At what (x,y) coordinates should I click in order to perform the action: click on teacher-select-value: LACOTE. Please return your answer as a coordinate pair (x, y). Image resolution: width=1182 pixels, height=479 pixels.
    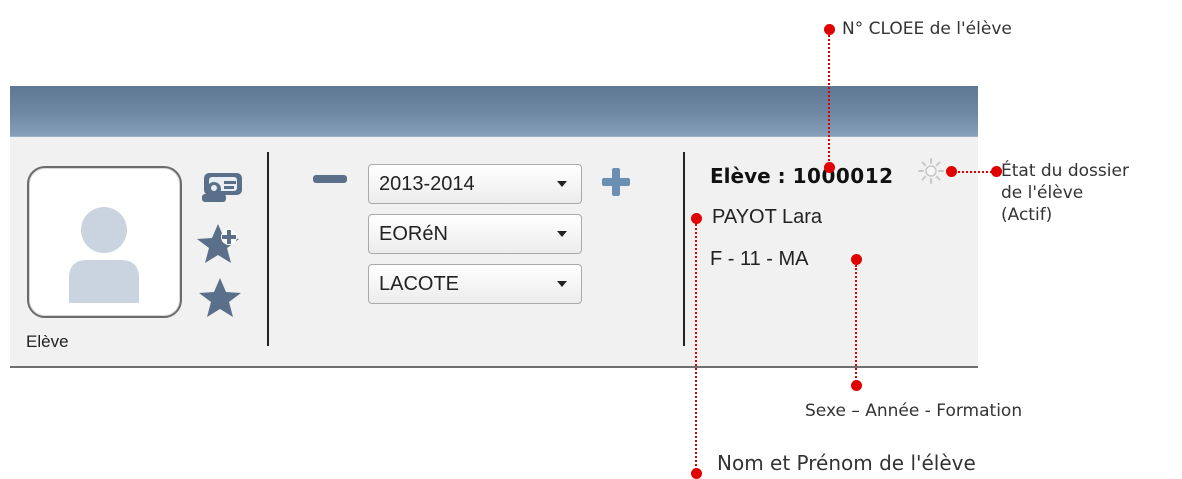
    Looking at the image, I should click on (419, 284).